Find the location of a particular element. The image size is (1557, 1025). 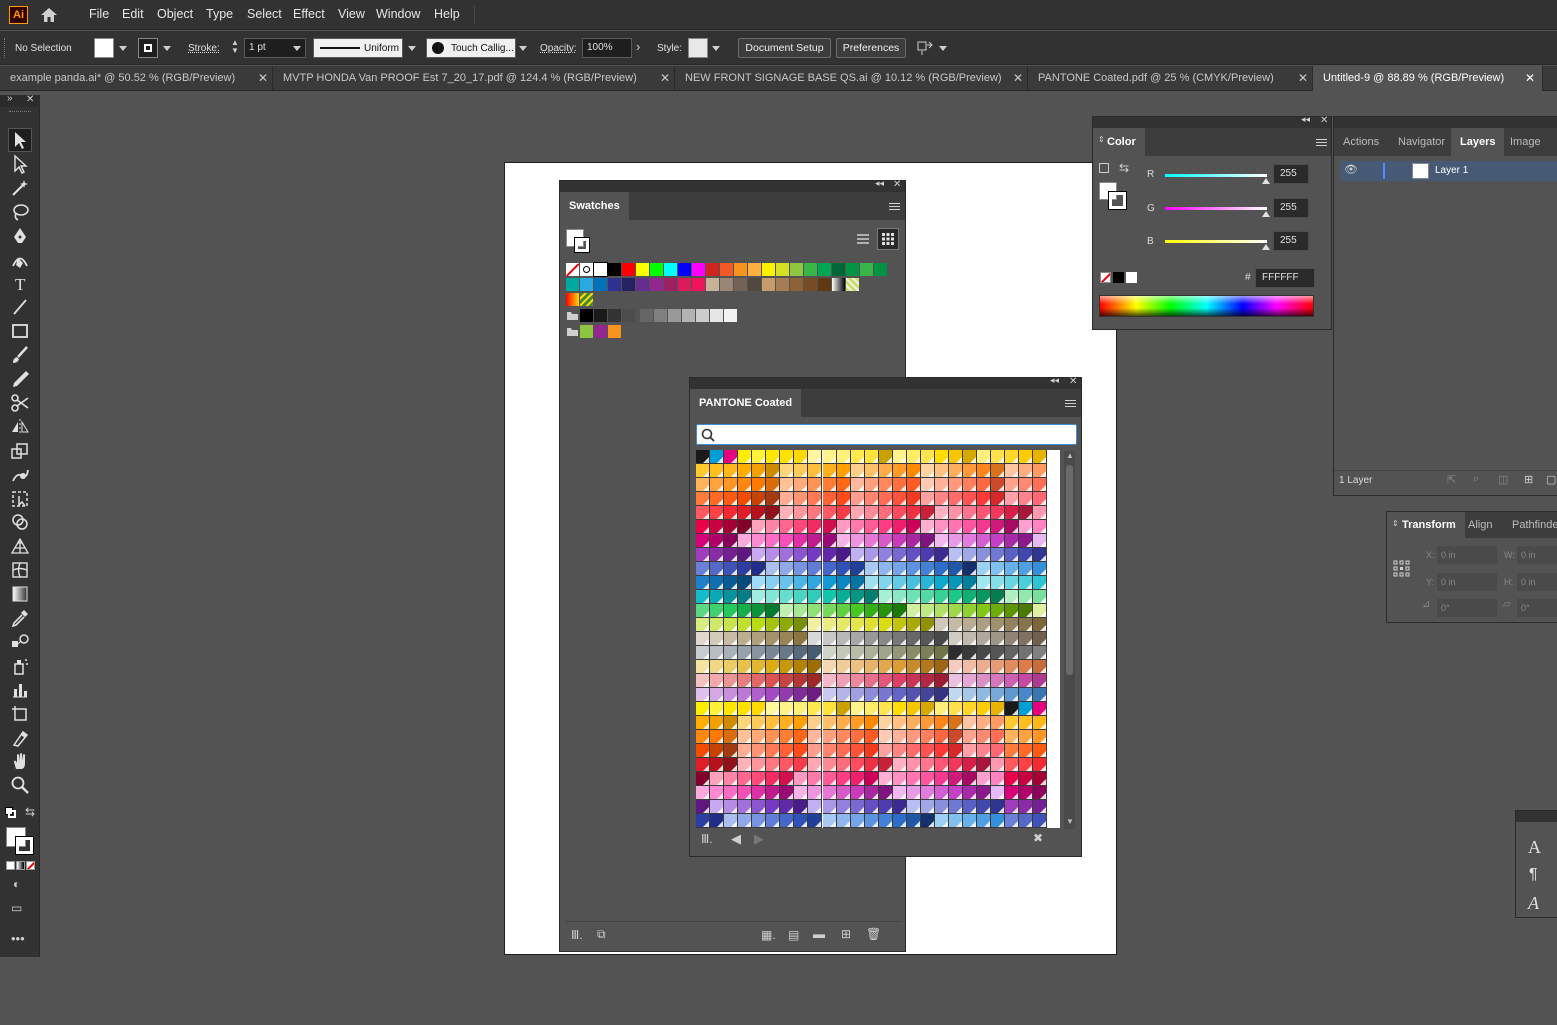

scroll-up-icon: ▲ is located at coordinates (1070, 455).